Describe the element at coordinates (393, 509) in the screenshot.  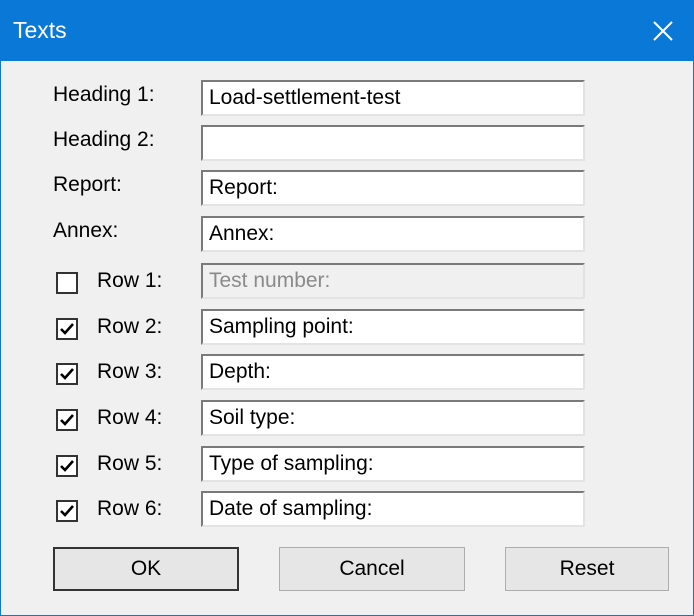
I see `row-6-field` at that location.